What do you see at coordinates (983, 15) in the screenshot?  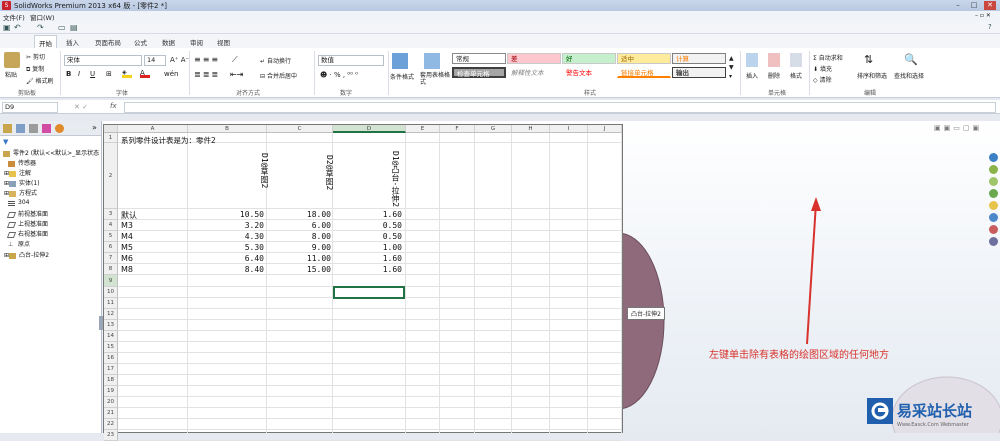 I see `window-controls: – ▫ ✕` at bounding box center [983, 15].